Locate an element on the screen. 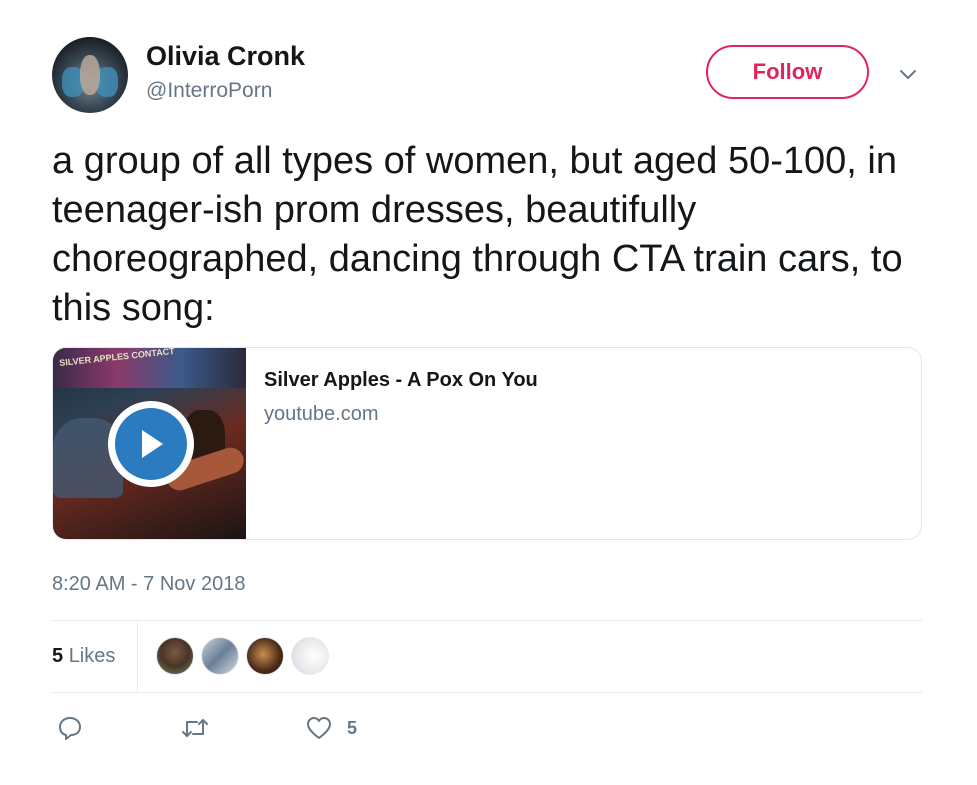  likes-count: 5 Likes is located at coordinates (83, 656).